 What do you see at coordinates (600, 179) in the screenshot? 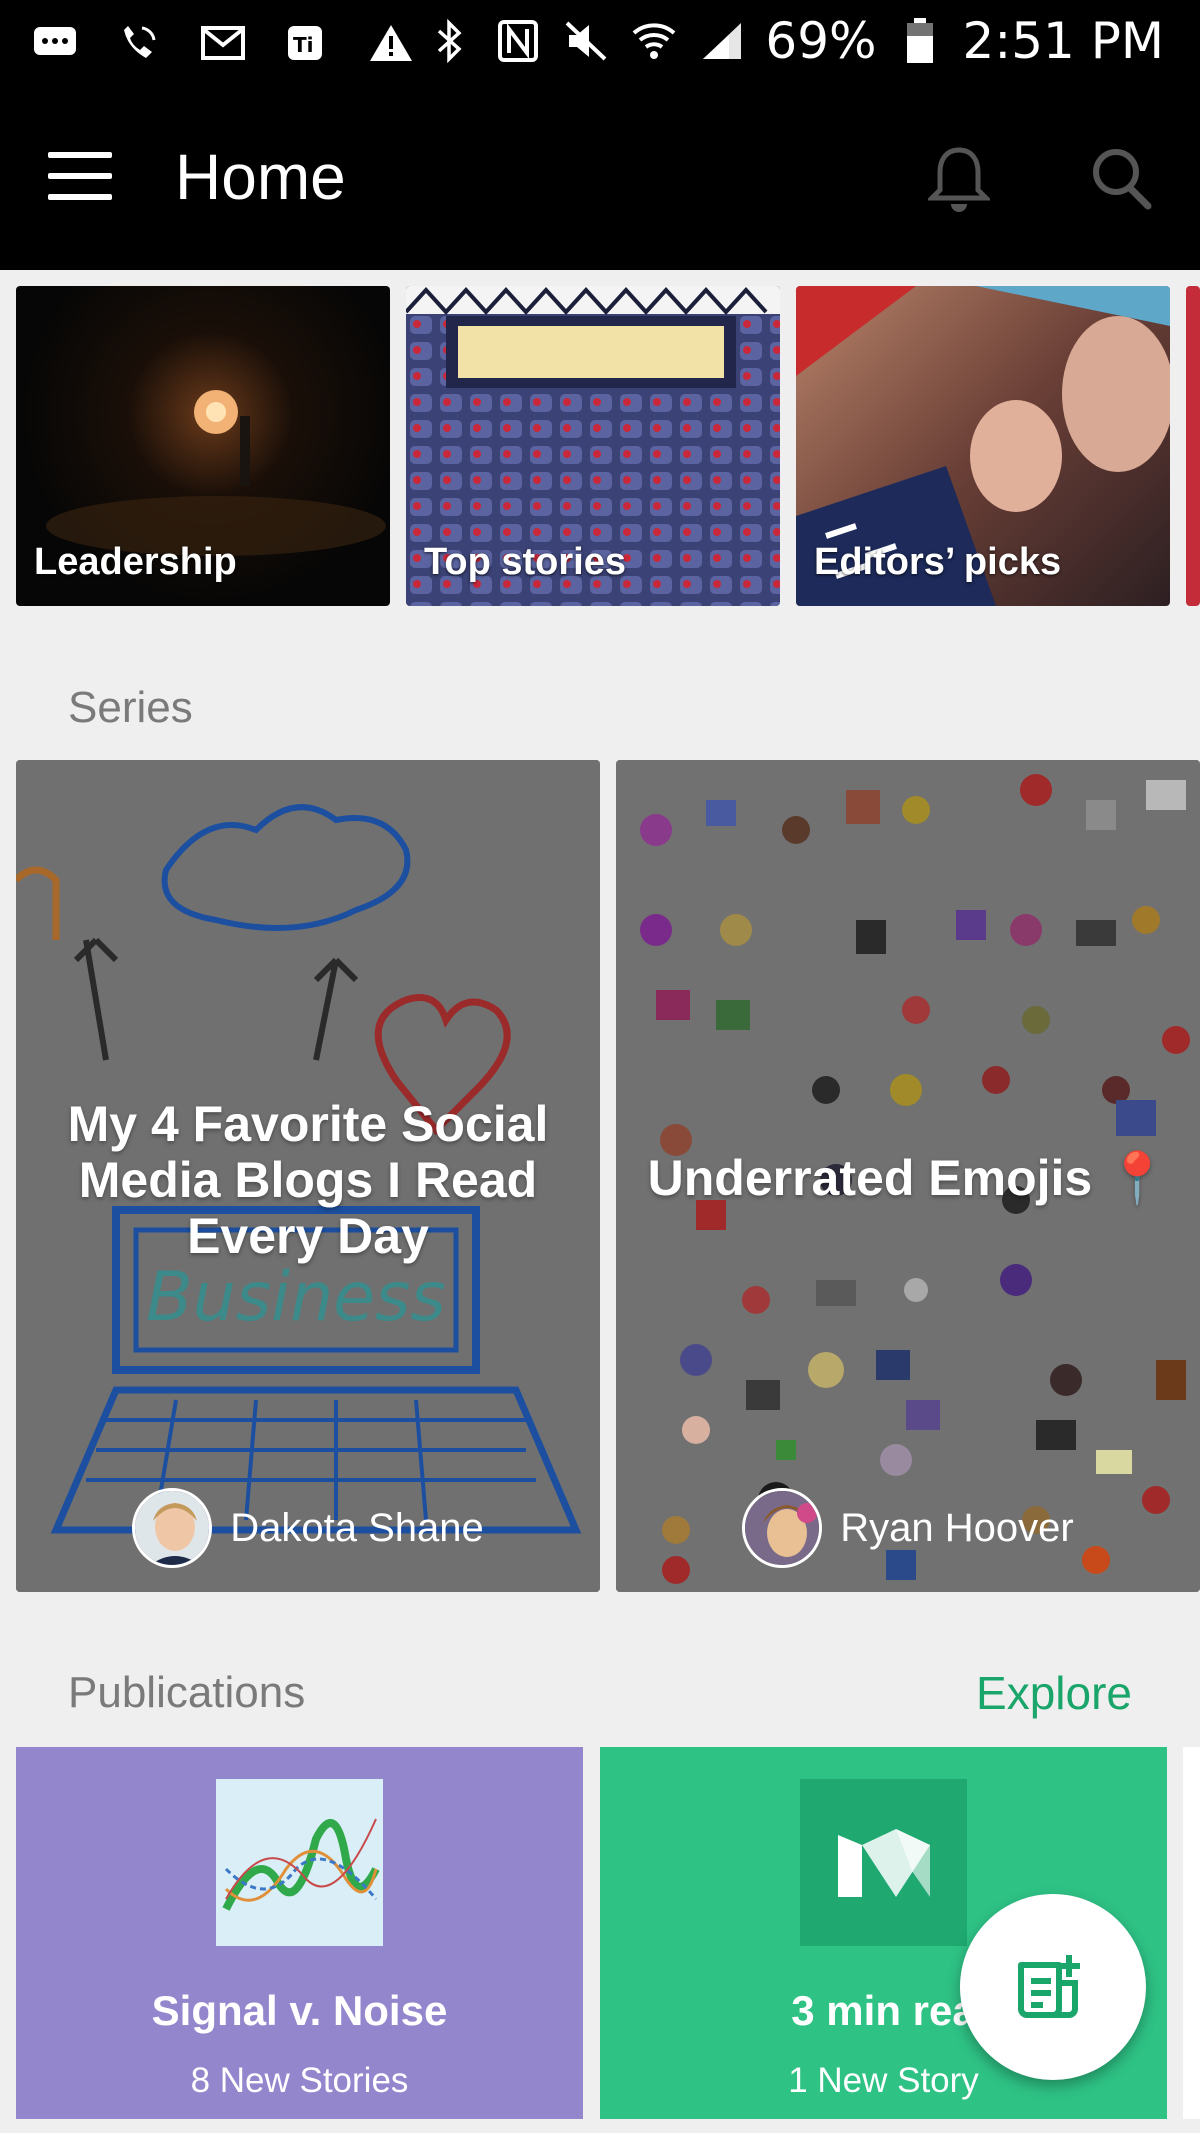
I see `app-bar: Home` at bounding box center [600, 179].